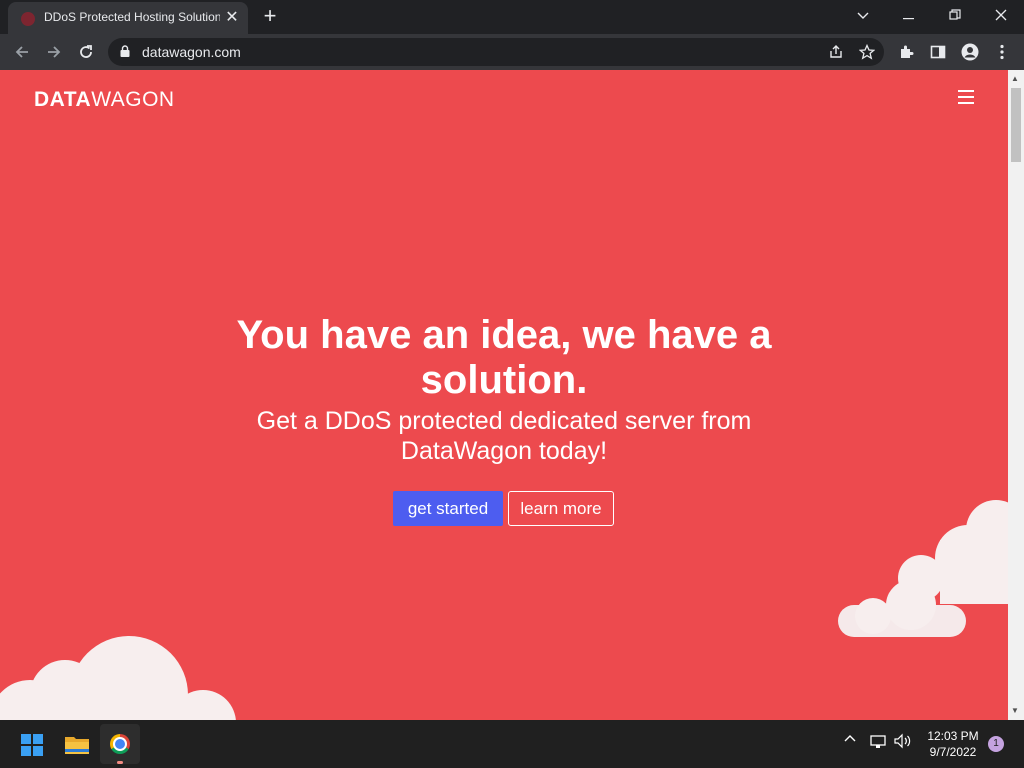 This screenshot has width=1024, height=768. What do you see at coordinates (28, 19) in the screenshot?
I see `site-favicon-icon` at bounding box center [28, 19].